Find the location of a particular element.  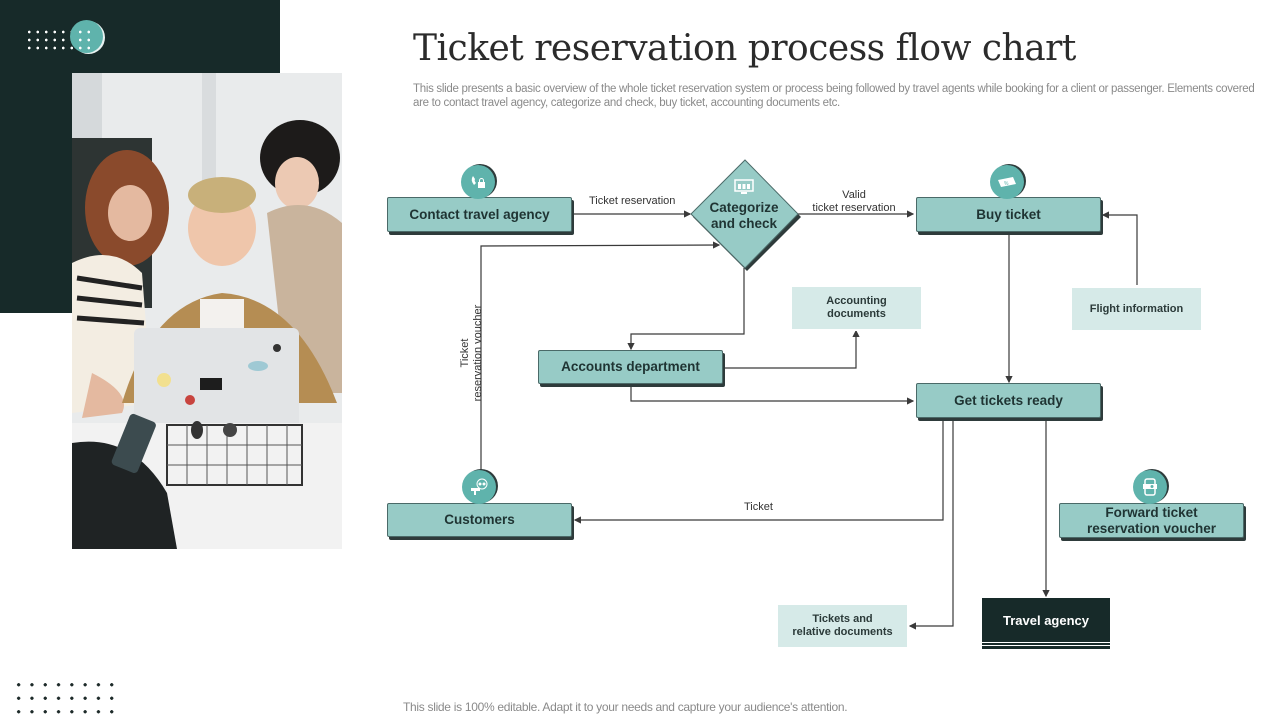

get-ready-label: Get tickets ready is located at coordinates (1008, 400).